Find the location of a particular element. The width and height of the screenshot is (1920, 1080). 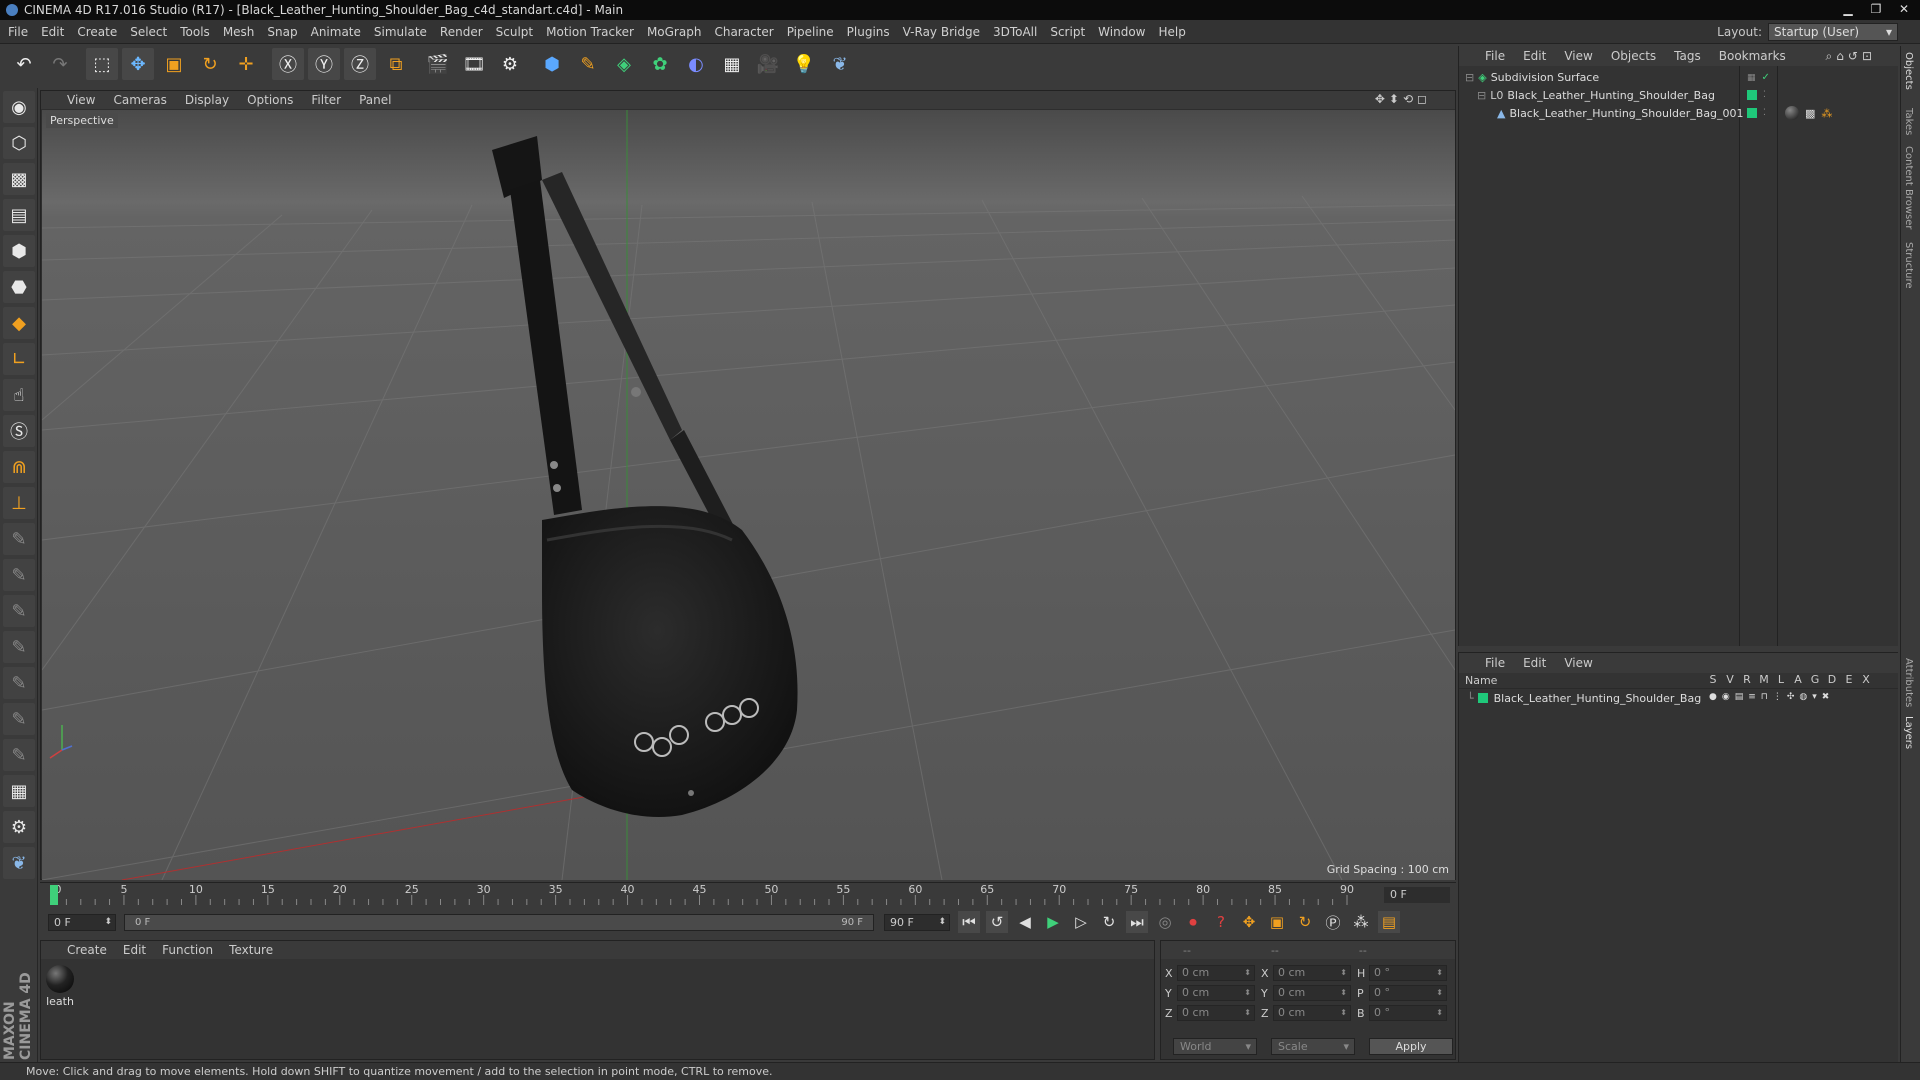

deformer-icon: ◍ is located at coordinates (1803, 697).